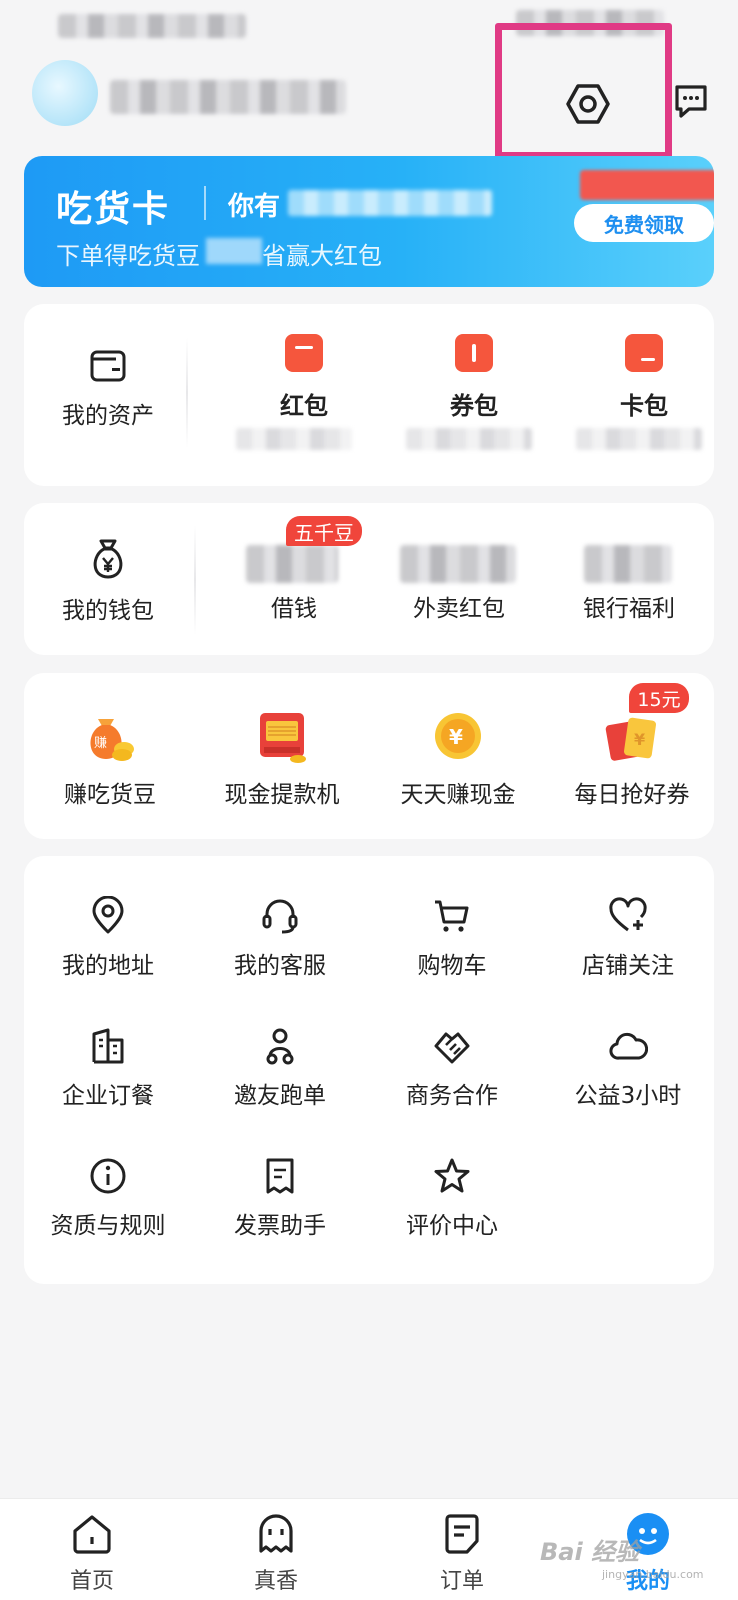 The height and width of the screenshot is (1600, 738). What do you see at coordinates (628, 938) in the screenshot?
I see `shop-follow-entry: 店铺关注` at bounding box center [628, 938].